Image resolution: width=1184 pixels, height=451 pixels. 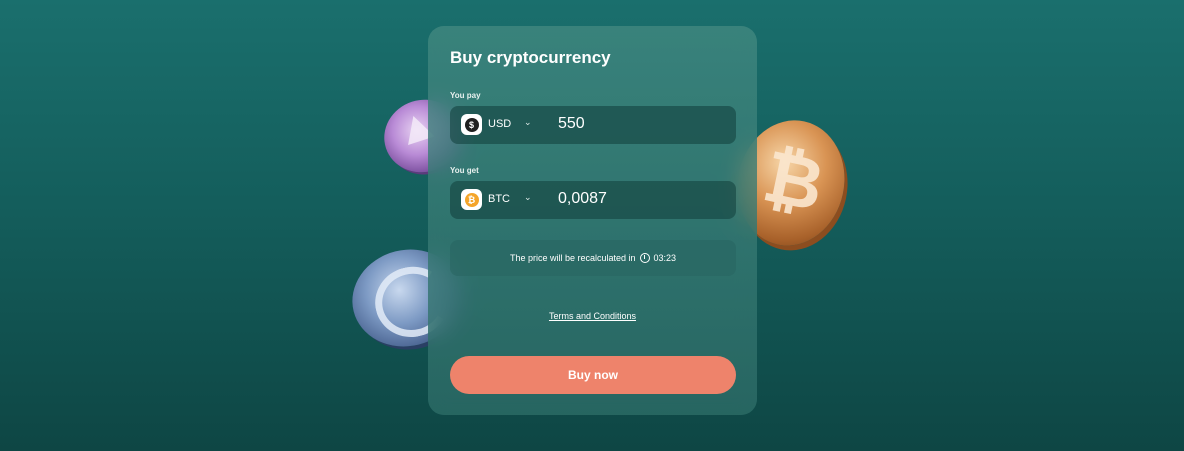 What do you see at coordinates (794, 180) in the screenshot?
I see `bitcoin-glyph-icon: ₿` at bounding box center [794, 180].